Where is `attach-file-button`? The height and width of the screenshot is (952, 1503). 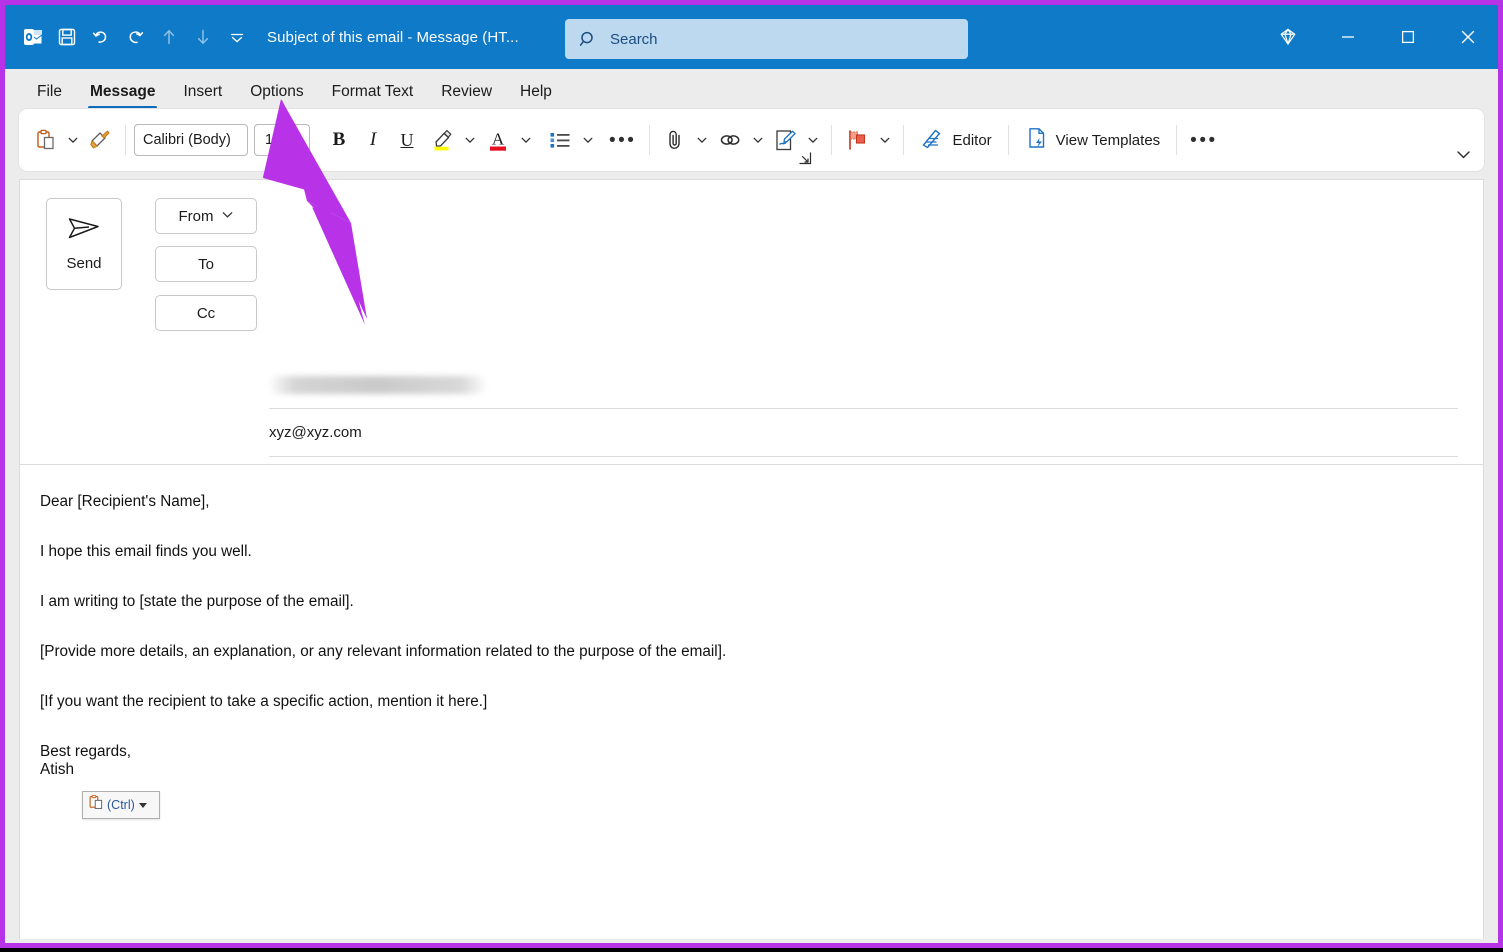 attach-file-button is located at coordinates (675, 140).